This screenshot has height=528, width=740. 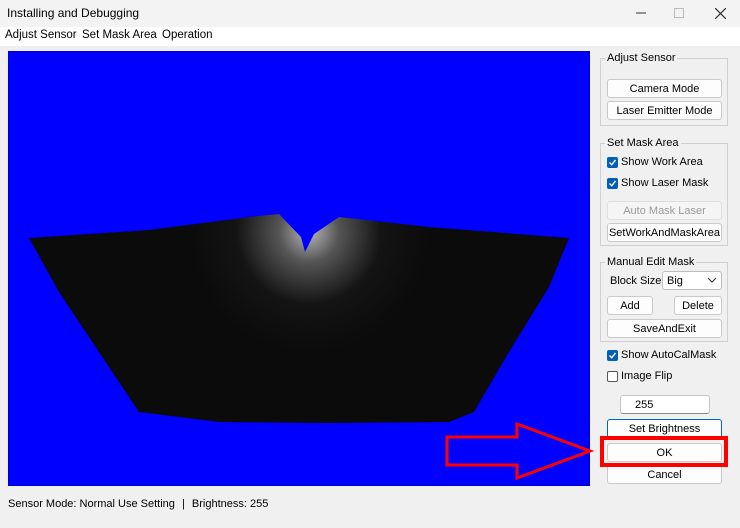 I want to click on camera-mode-button: Camera Mode, so click(x=664, y=88).